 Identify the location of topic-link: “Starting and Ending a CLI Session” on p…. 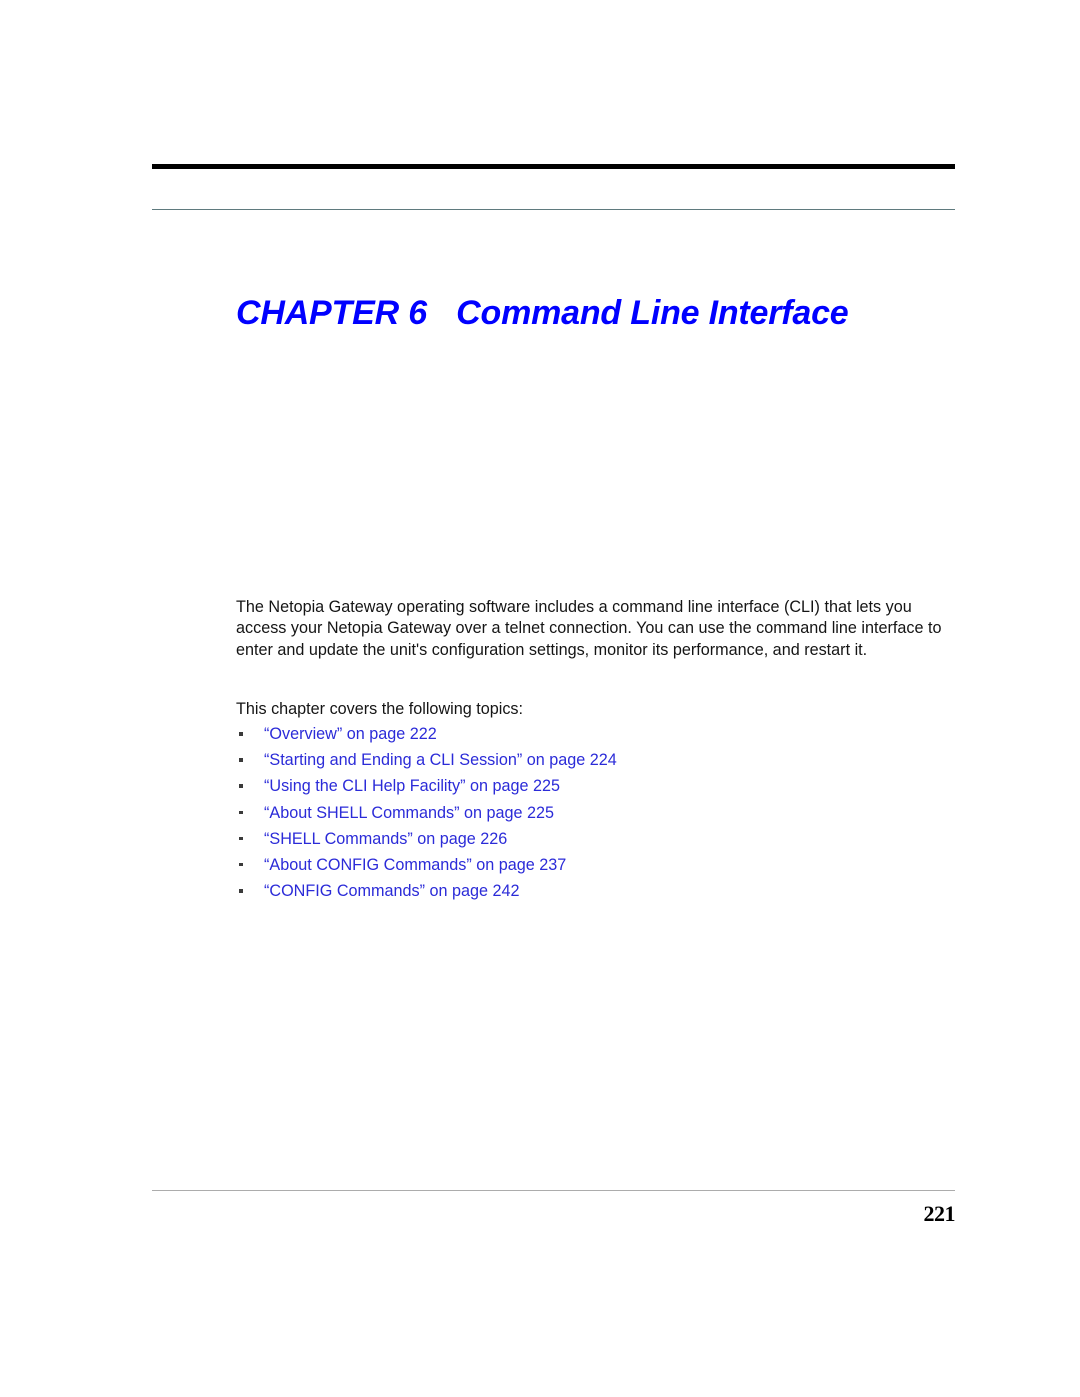
(440, 760).